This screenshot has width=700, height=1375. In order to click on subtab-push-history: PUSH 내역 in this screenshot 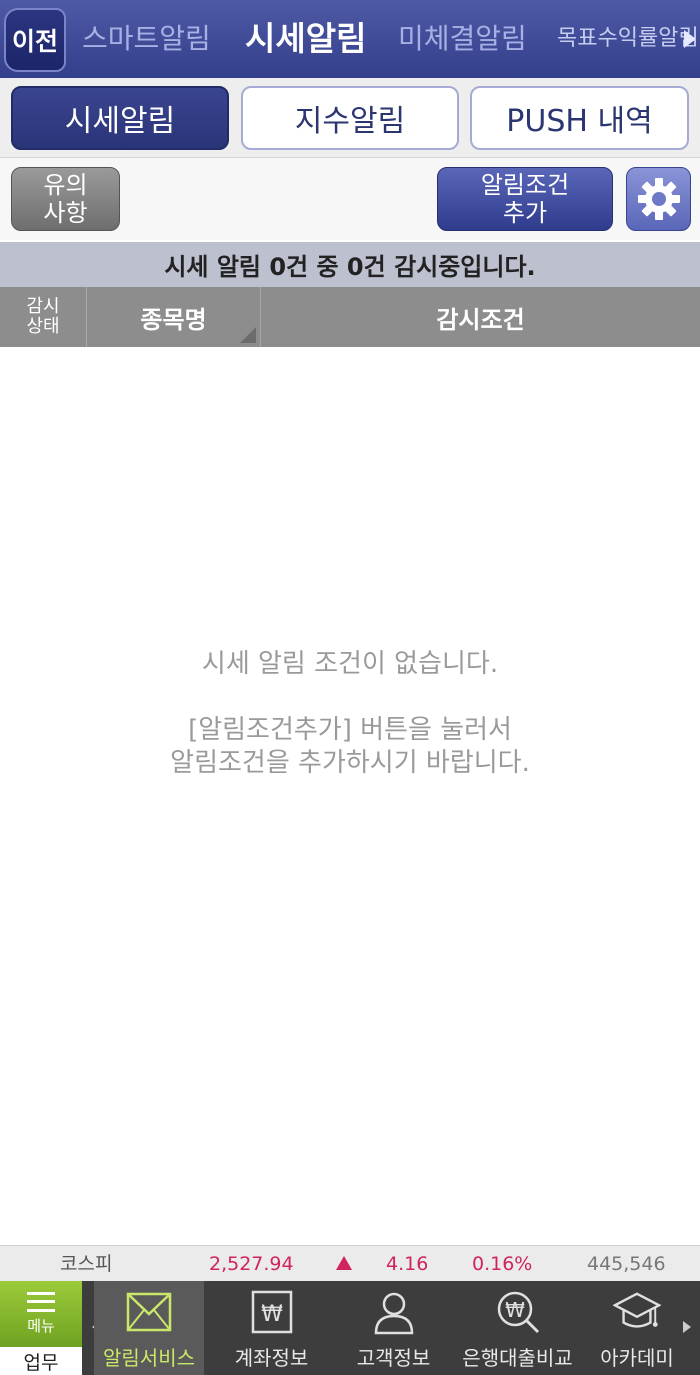, I will do `click(579, 118)`.